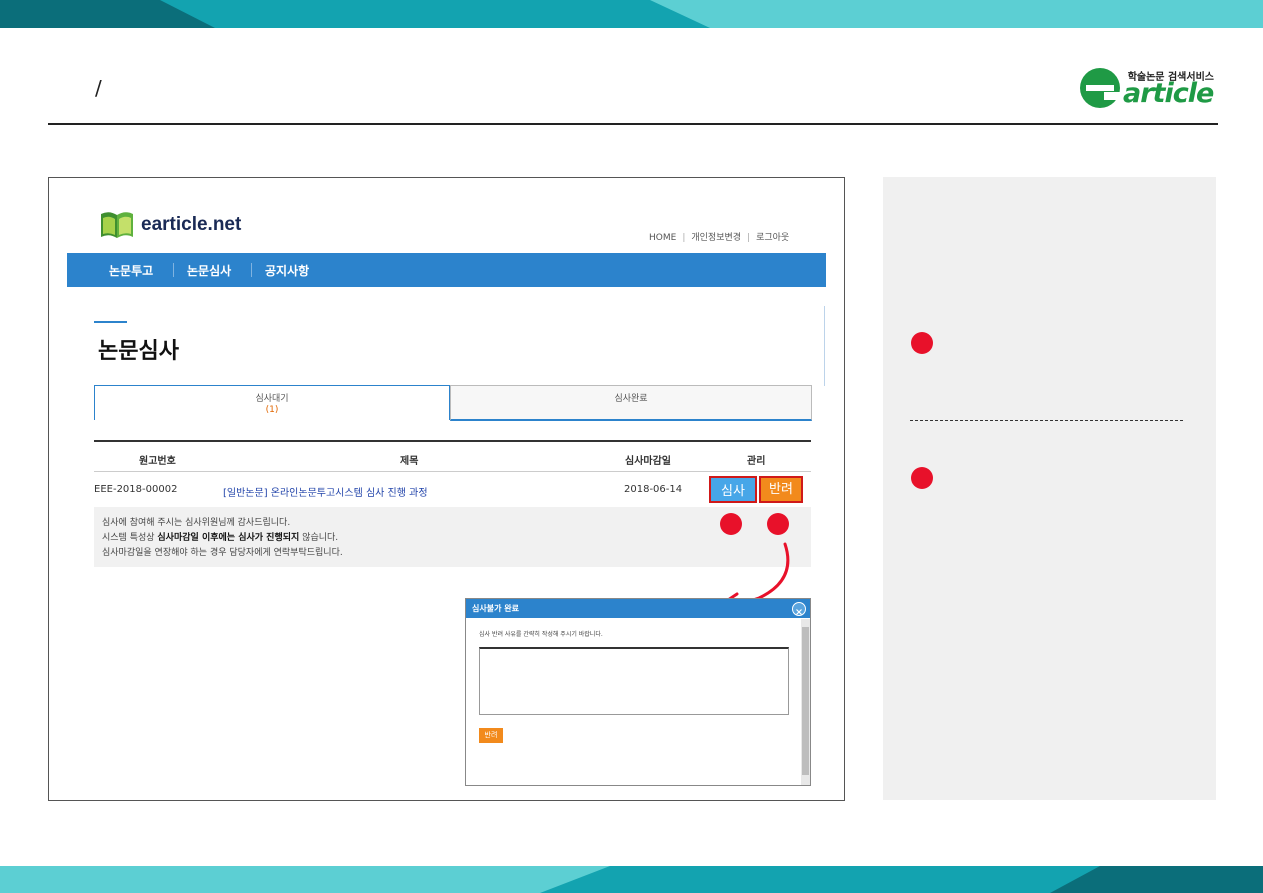  What do you see at coordinates (272, 410) in the screenshot?
I see `tab-pending-count: (1)` at bounding box center [272, 410].